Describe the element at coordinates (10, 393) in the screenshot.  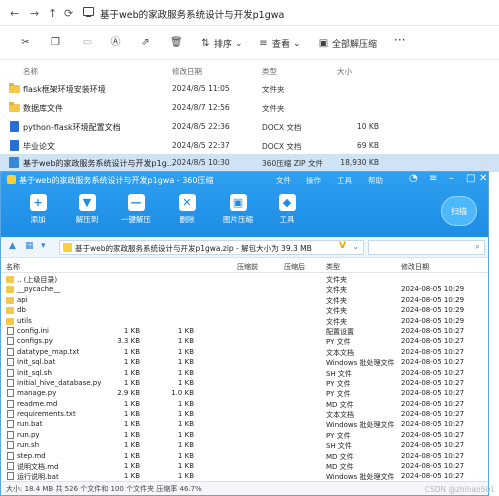
I see `file-icon` at that location.